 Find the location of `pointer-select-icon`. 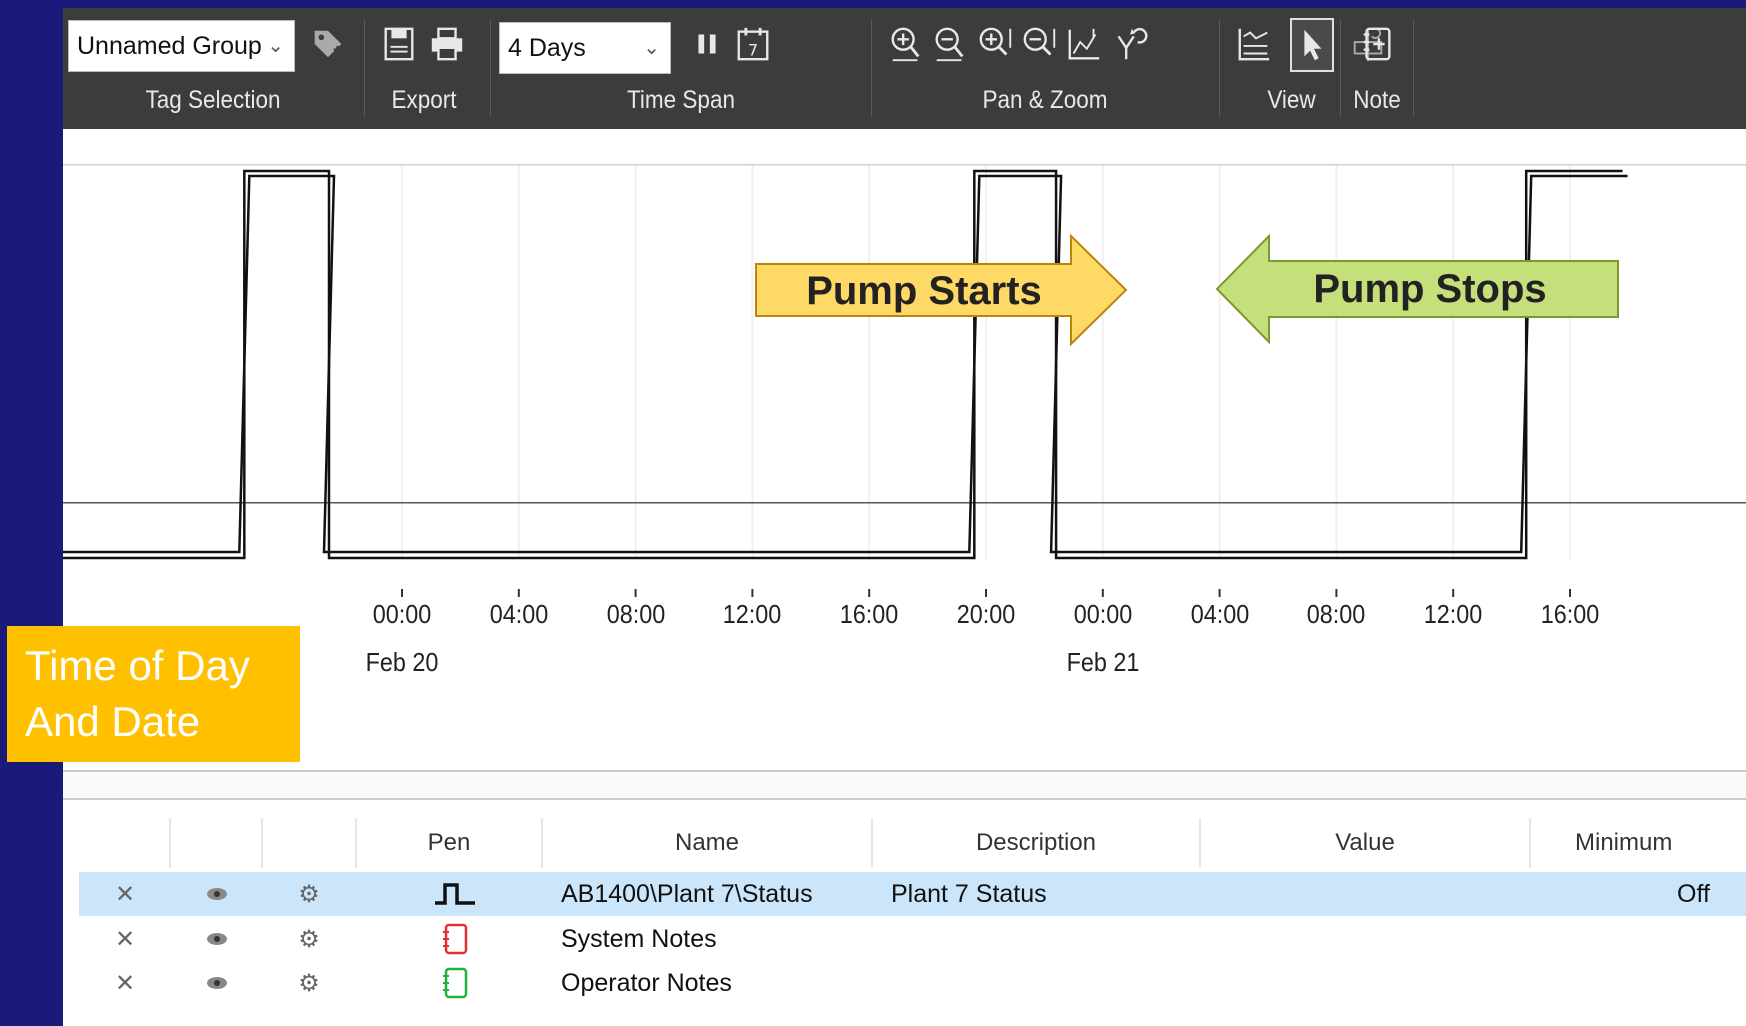

pointer-select-icon is located at coordinates (1312, 45).